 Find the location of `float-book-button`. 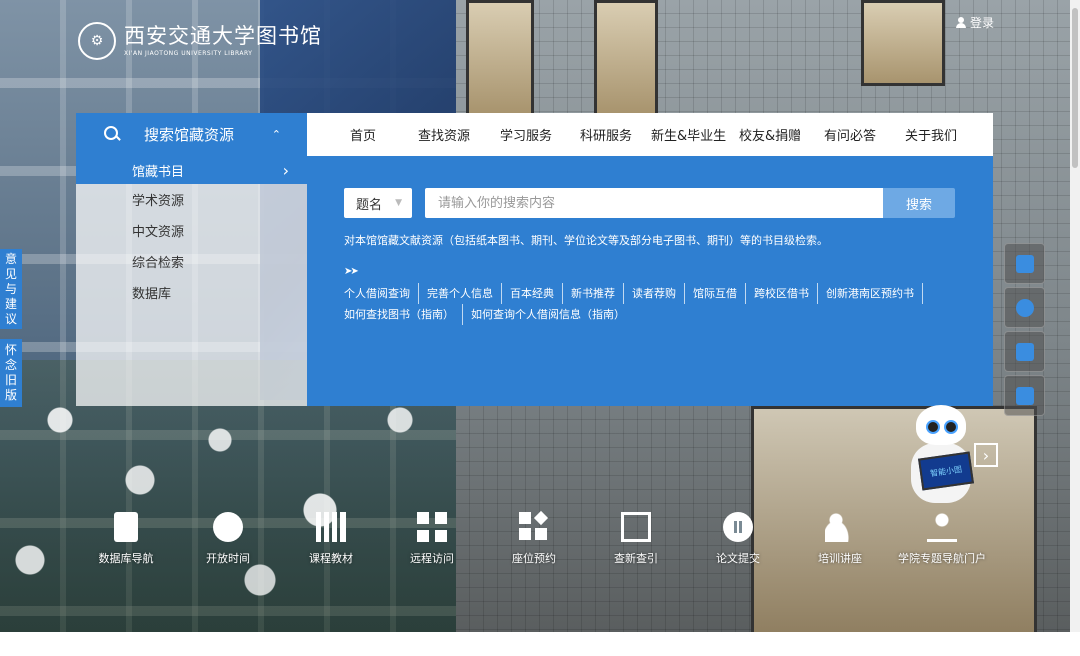

float-book-button is located at coordinates (1024, 395).